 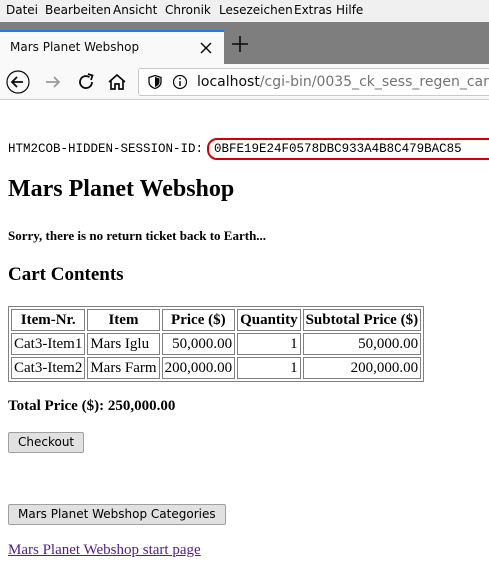 What do you see at coordinates (362, 368) in the screenshot?
I see `cell-subtotal: 200,000.00` at bounding box center [362, 368].